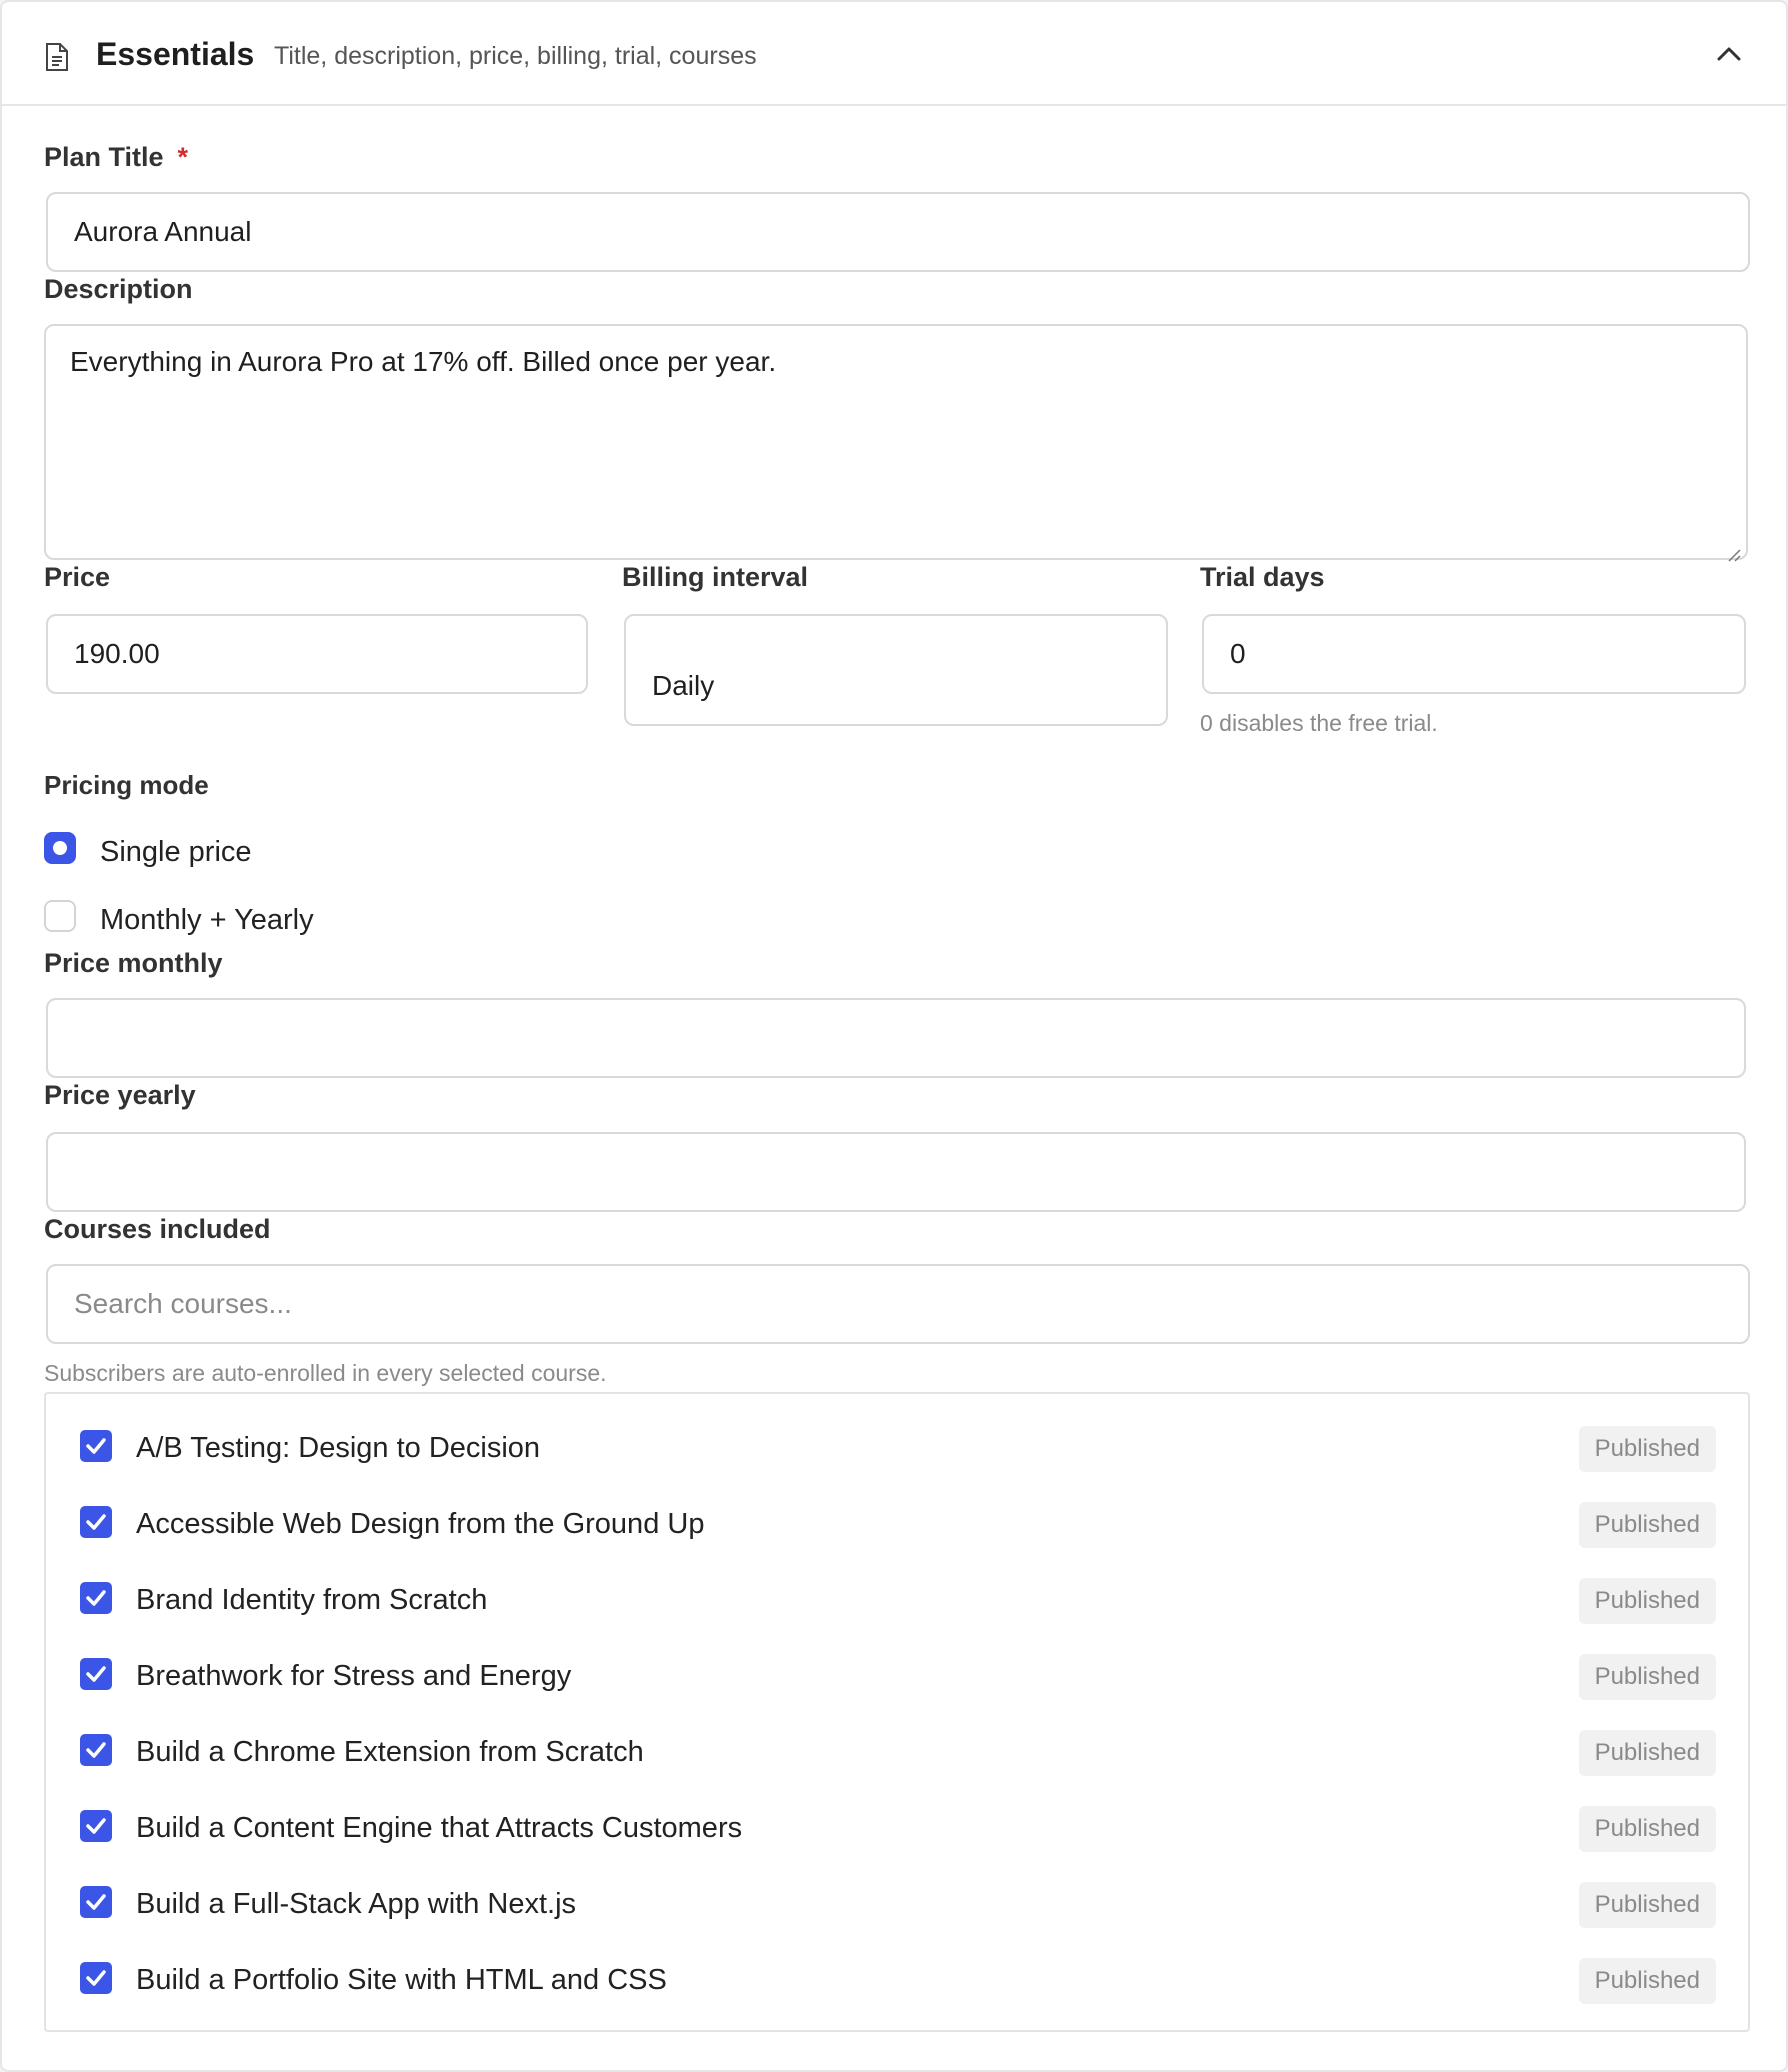 This screenshot has width=1788, height=2072. I want to click on plan-title-value: Aurora Annual, so click(163, 231).